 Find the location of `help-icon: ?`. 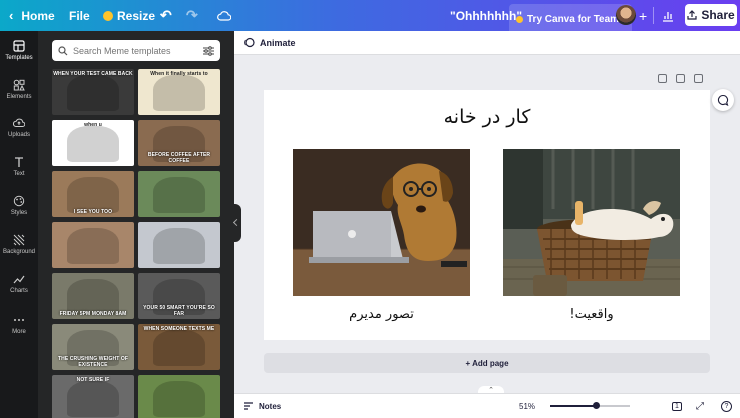

help-icon: ? is located at coordinates (726, 406).